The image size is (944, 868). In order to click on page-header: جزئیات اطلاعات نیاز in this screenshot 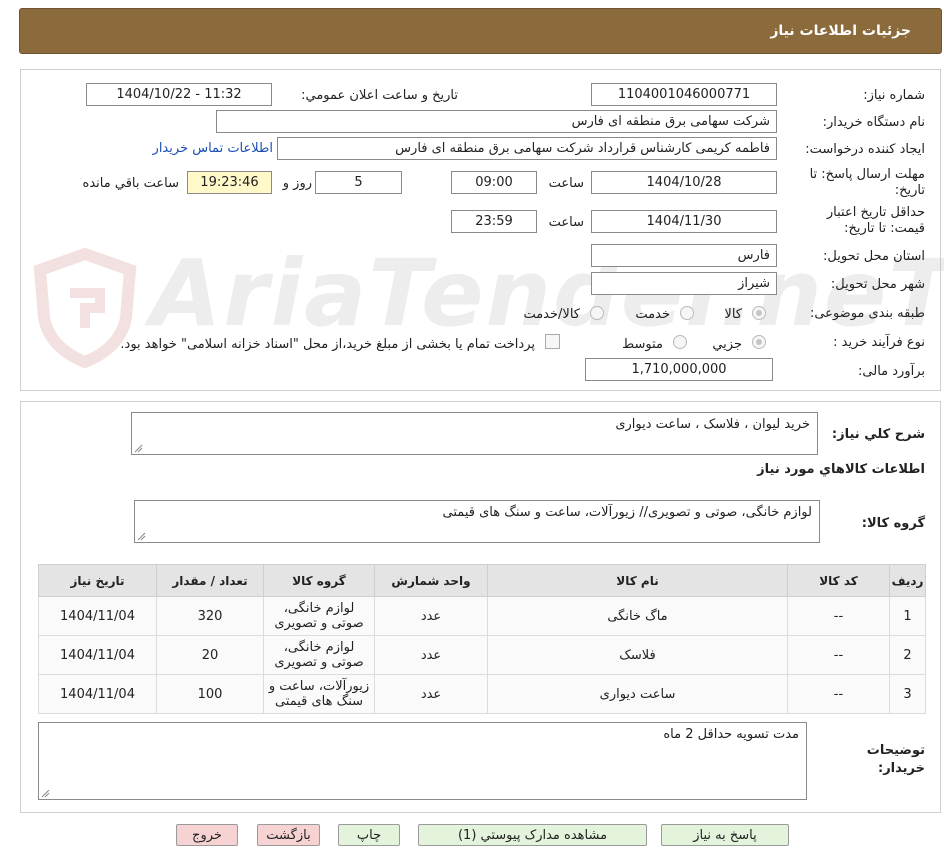, I will do `click(480, 31)`.